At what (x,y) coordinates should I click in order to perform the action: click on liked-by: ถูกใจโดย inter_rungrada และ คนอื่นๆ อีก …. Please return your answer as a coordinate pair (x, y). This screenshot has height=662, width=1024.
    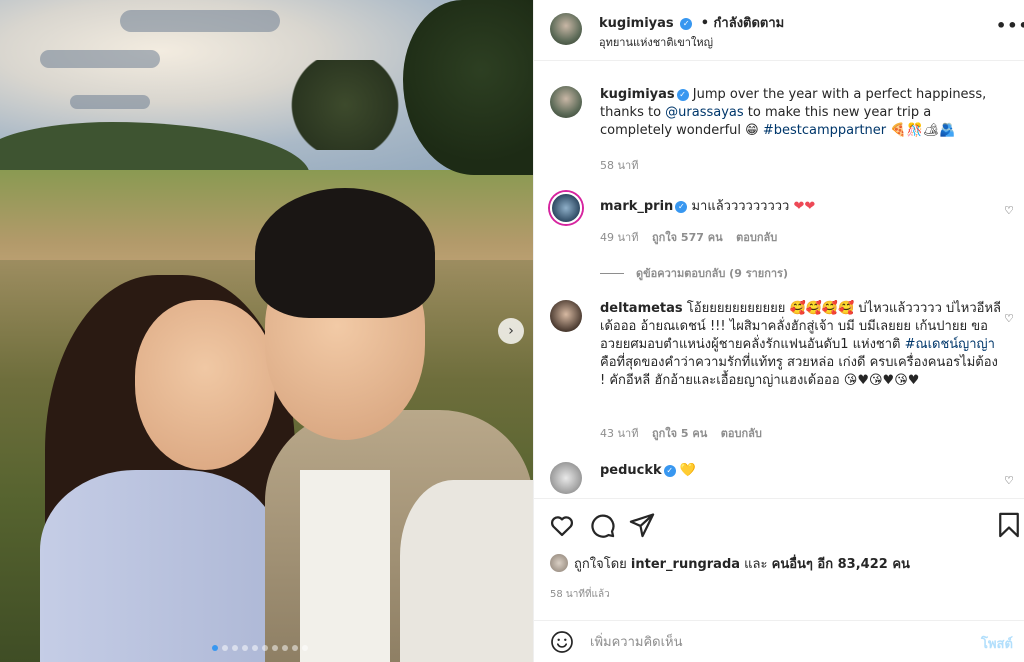
    Looking at the image, I should click on (730, 563).